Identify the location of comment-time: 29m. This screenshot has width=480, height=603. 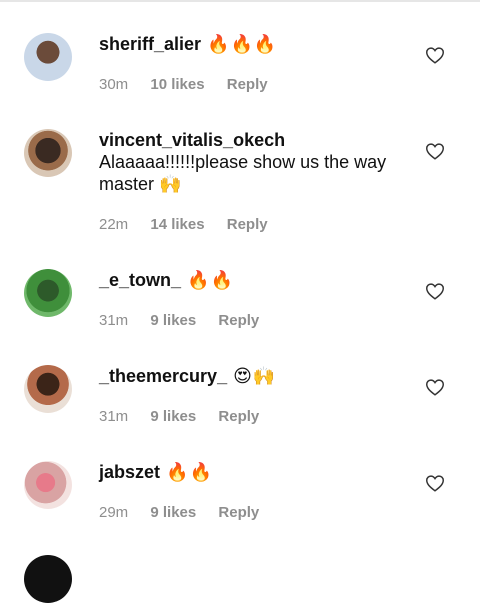
(114, 512).